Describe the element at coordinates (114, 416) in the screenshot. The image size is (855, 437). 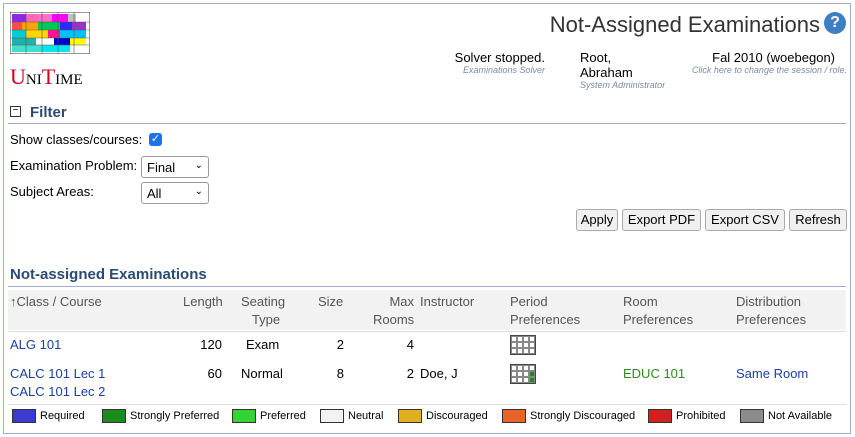
I see `strongly-preferred-swatch-icon` at that location.